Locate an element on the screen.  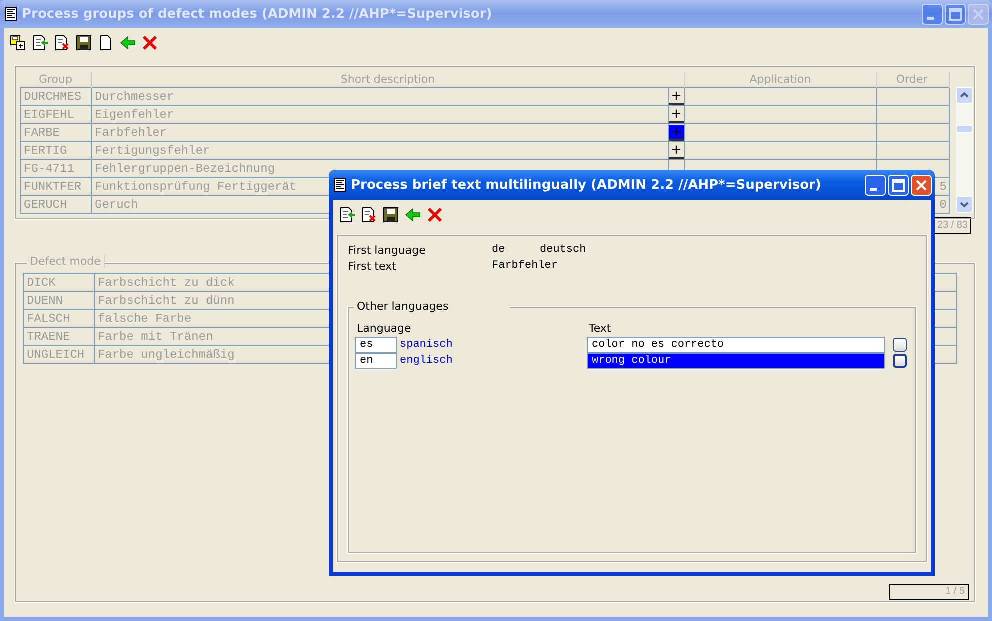
scroll-thumb is located at coordinates (964, 129).